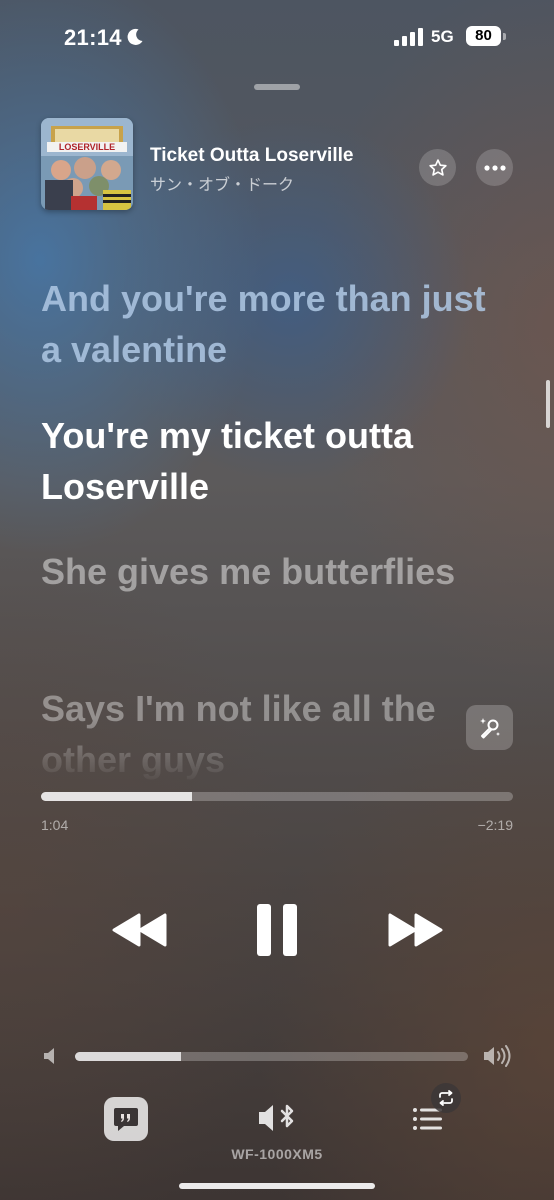 This screenshot has width=554, height=1200. What do you see at coordinates (548, 404) in the screenshot?
I see `lyrics-scrollbar` at bounding box center [548, 404].